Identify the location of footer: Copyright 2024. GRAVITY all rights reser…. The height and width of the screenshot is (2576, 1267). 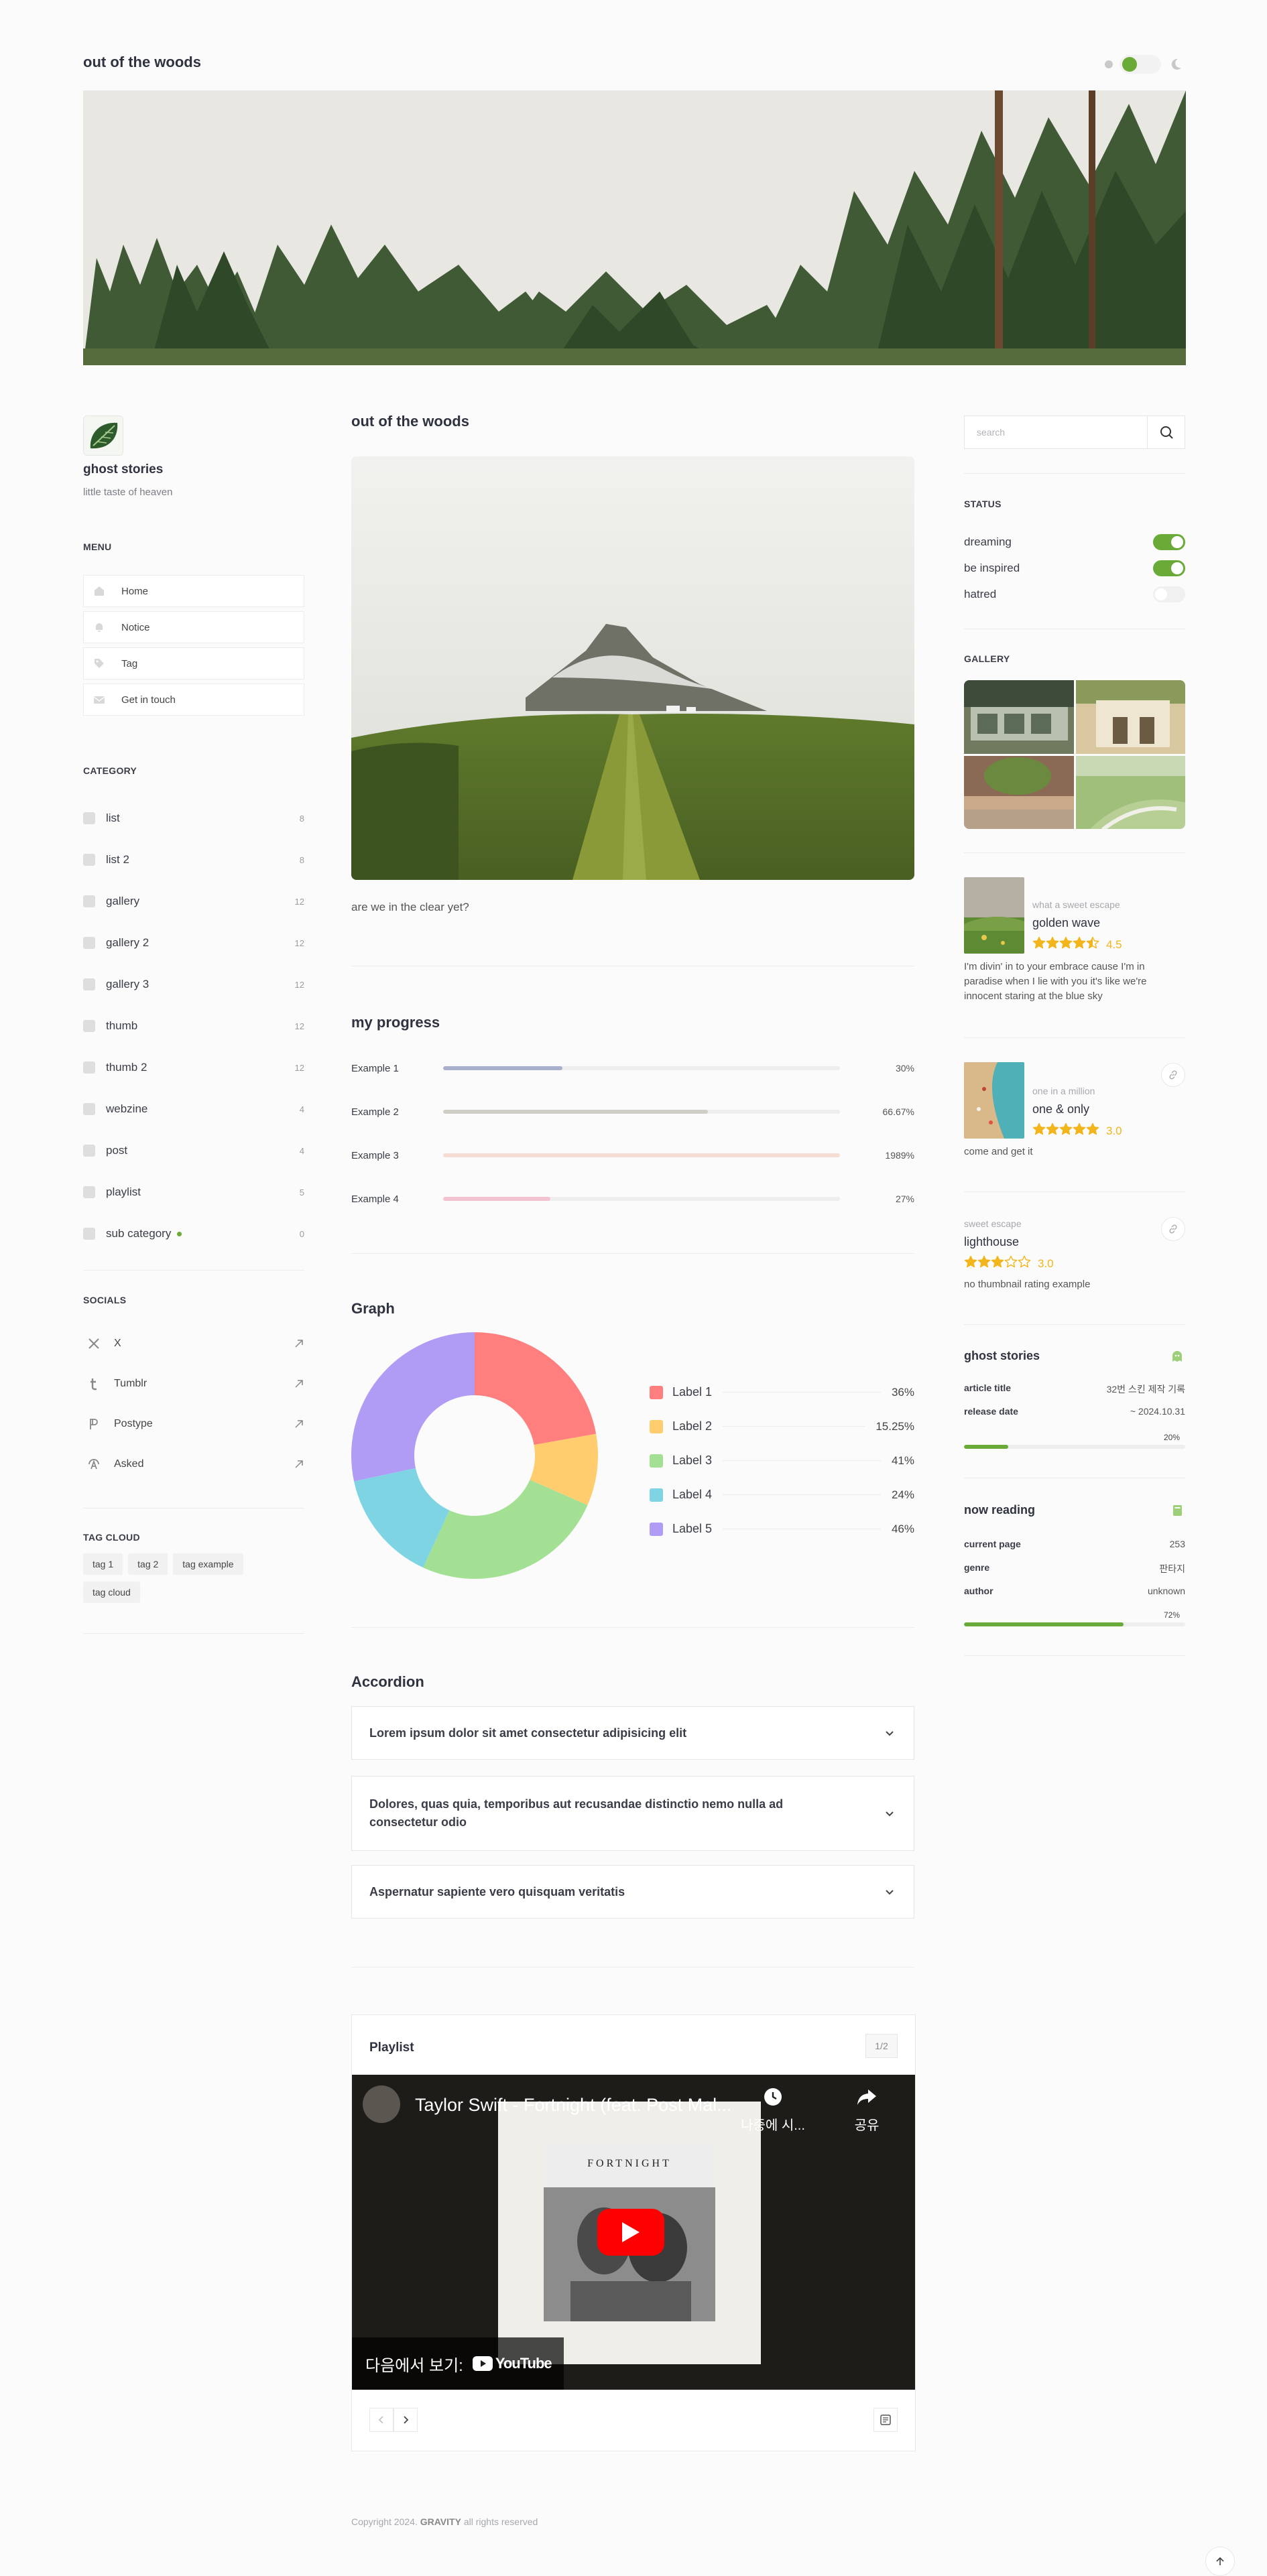
(445, 2521).